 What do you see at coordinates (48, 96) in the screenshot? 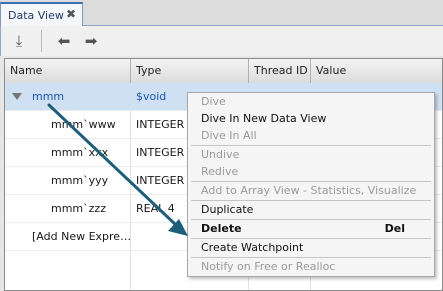
I see `row-name: mmm` at bounding box center [48, 96].